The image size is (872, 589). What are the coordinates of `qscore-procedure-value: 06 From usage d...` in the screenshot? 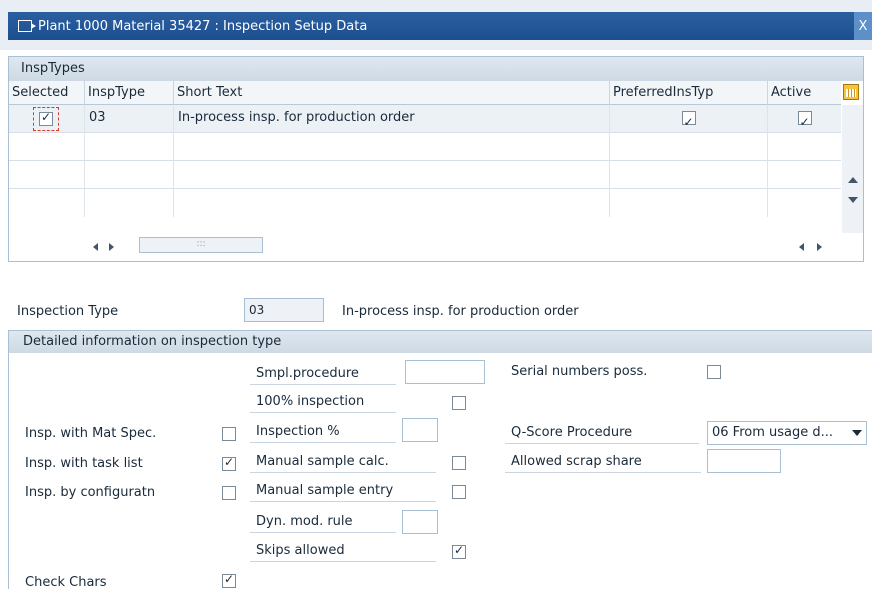 It's located at (773, 432).